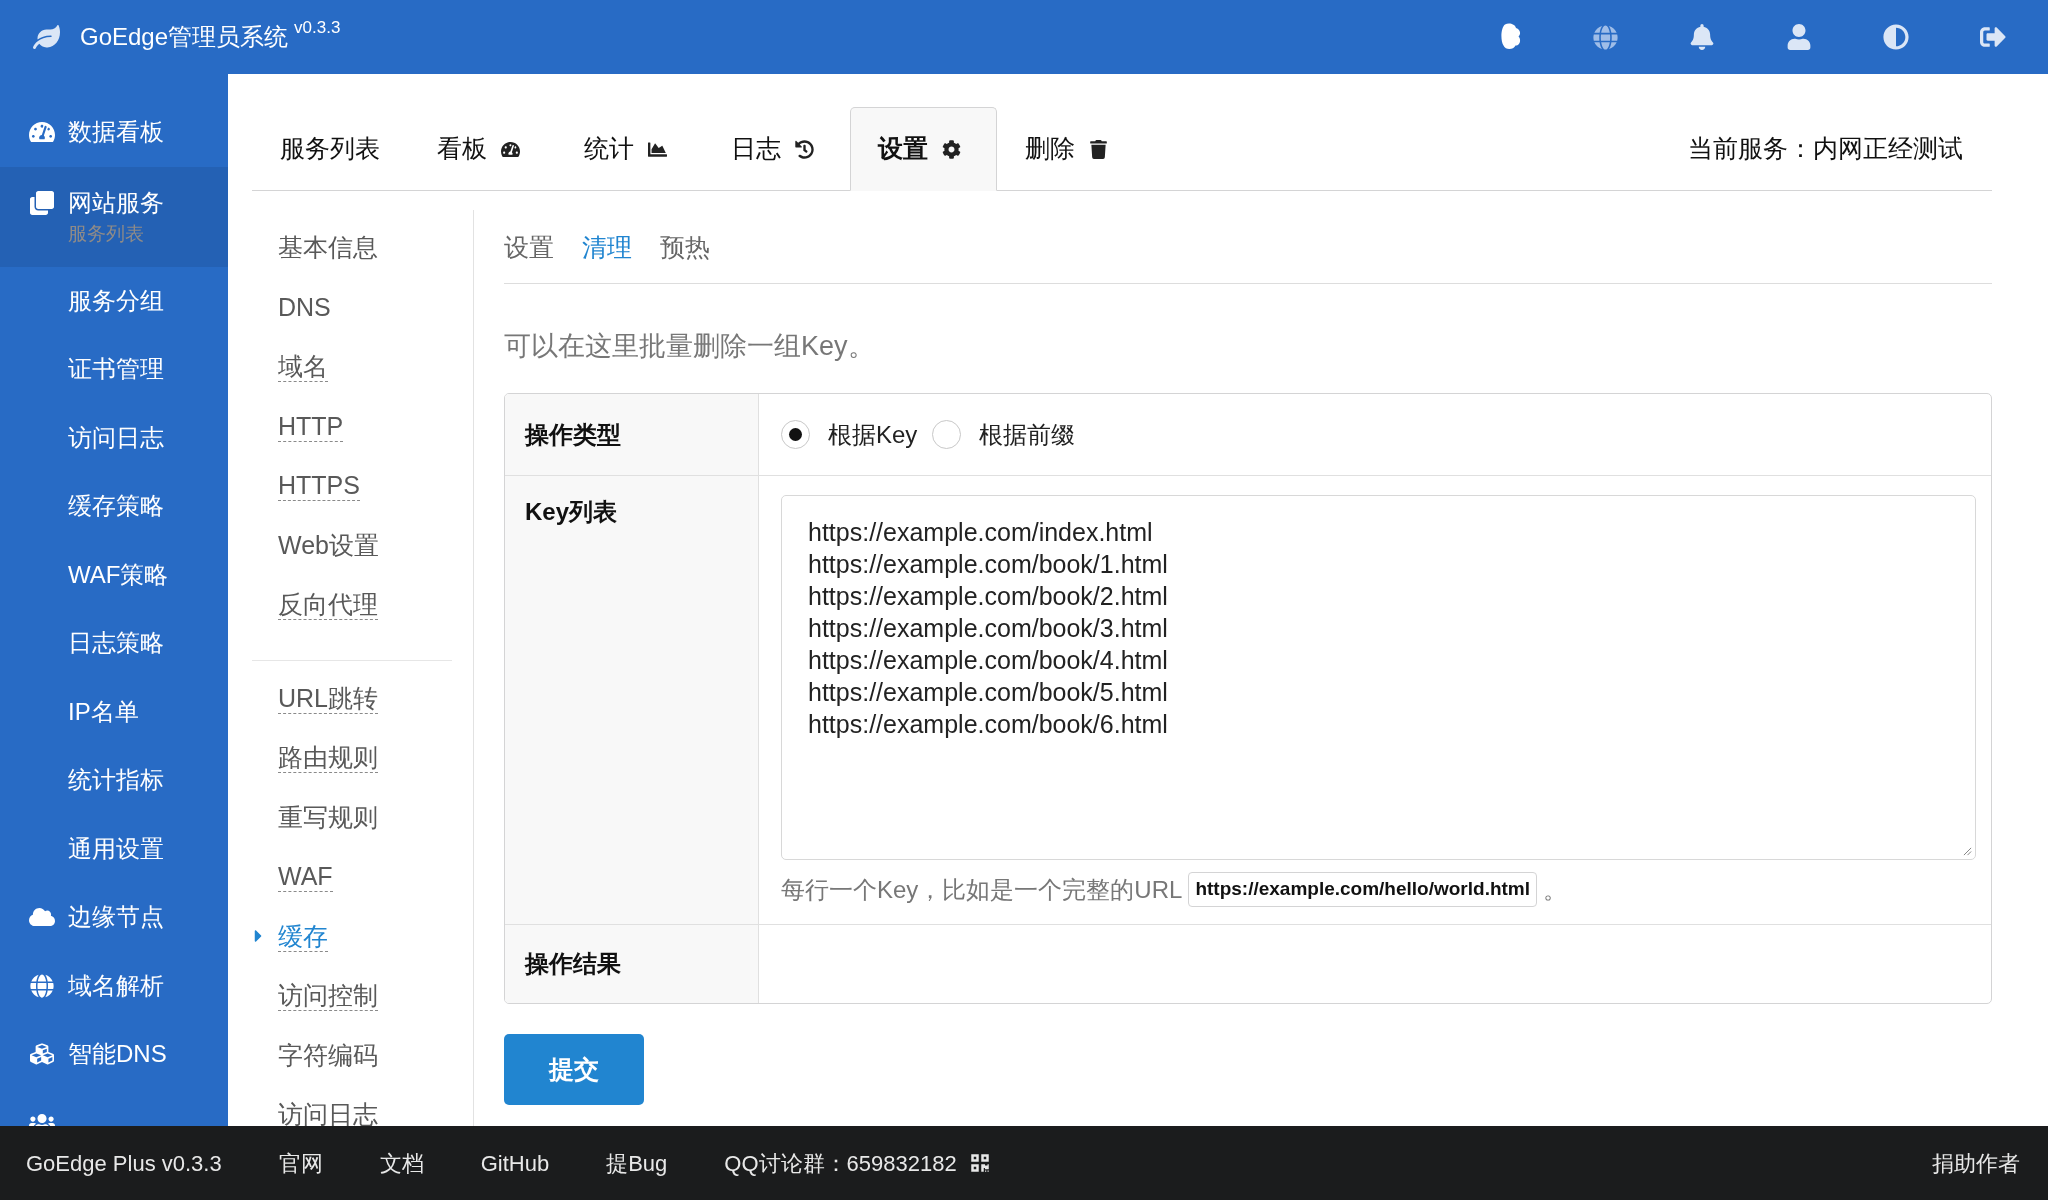 The height and width of the screenshot is (1200, 2048). I want to click on hint-text: 每行一个Key，比如是一个完整的URL, so click(982, 889).